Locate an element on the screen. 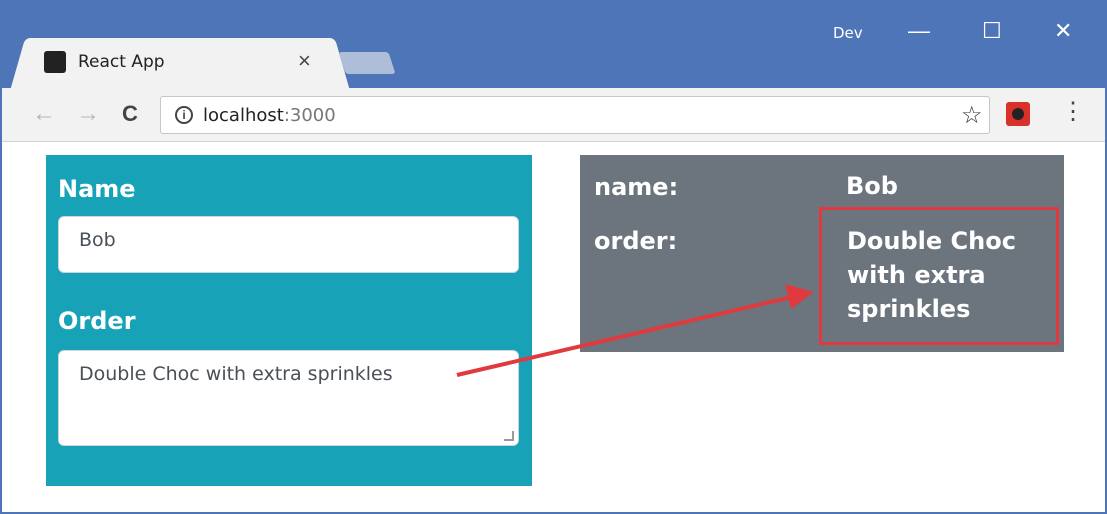 The width and height of the screenshot is (1107, 514). name-label: Name is located at coordinates (97, 189).